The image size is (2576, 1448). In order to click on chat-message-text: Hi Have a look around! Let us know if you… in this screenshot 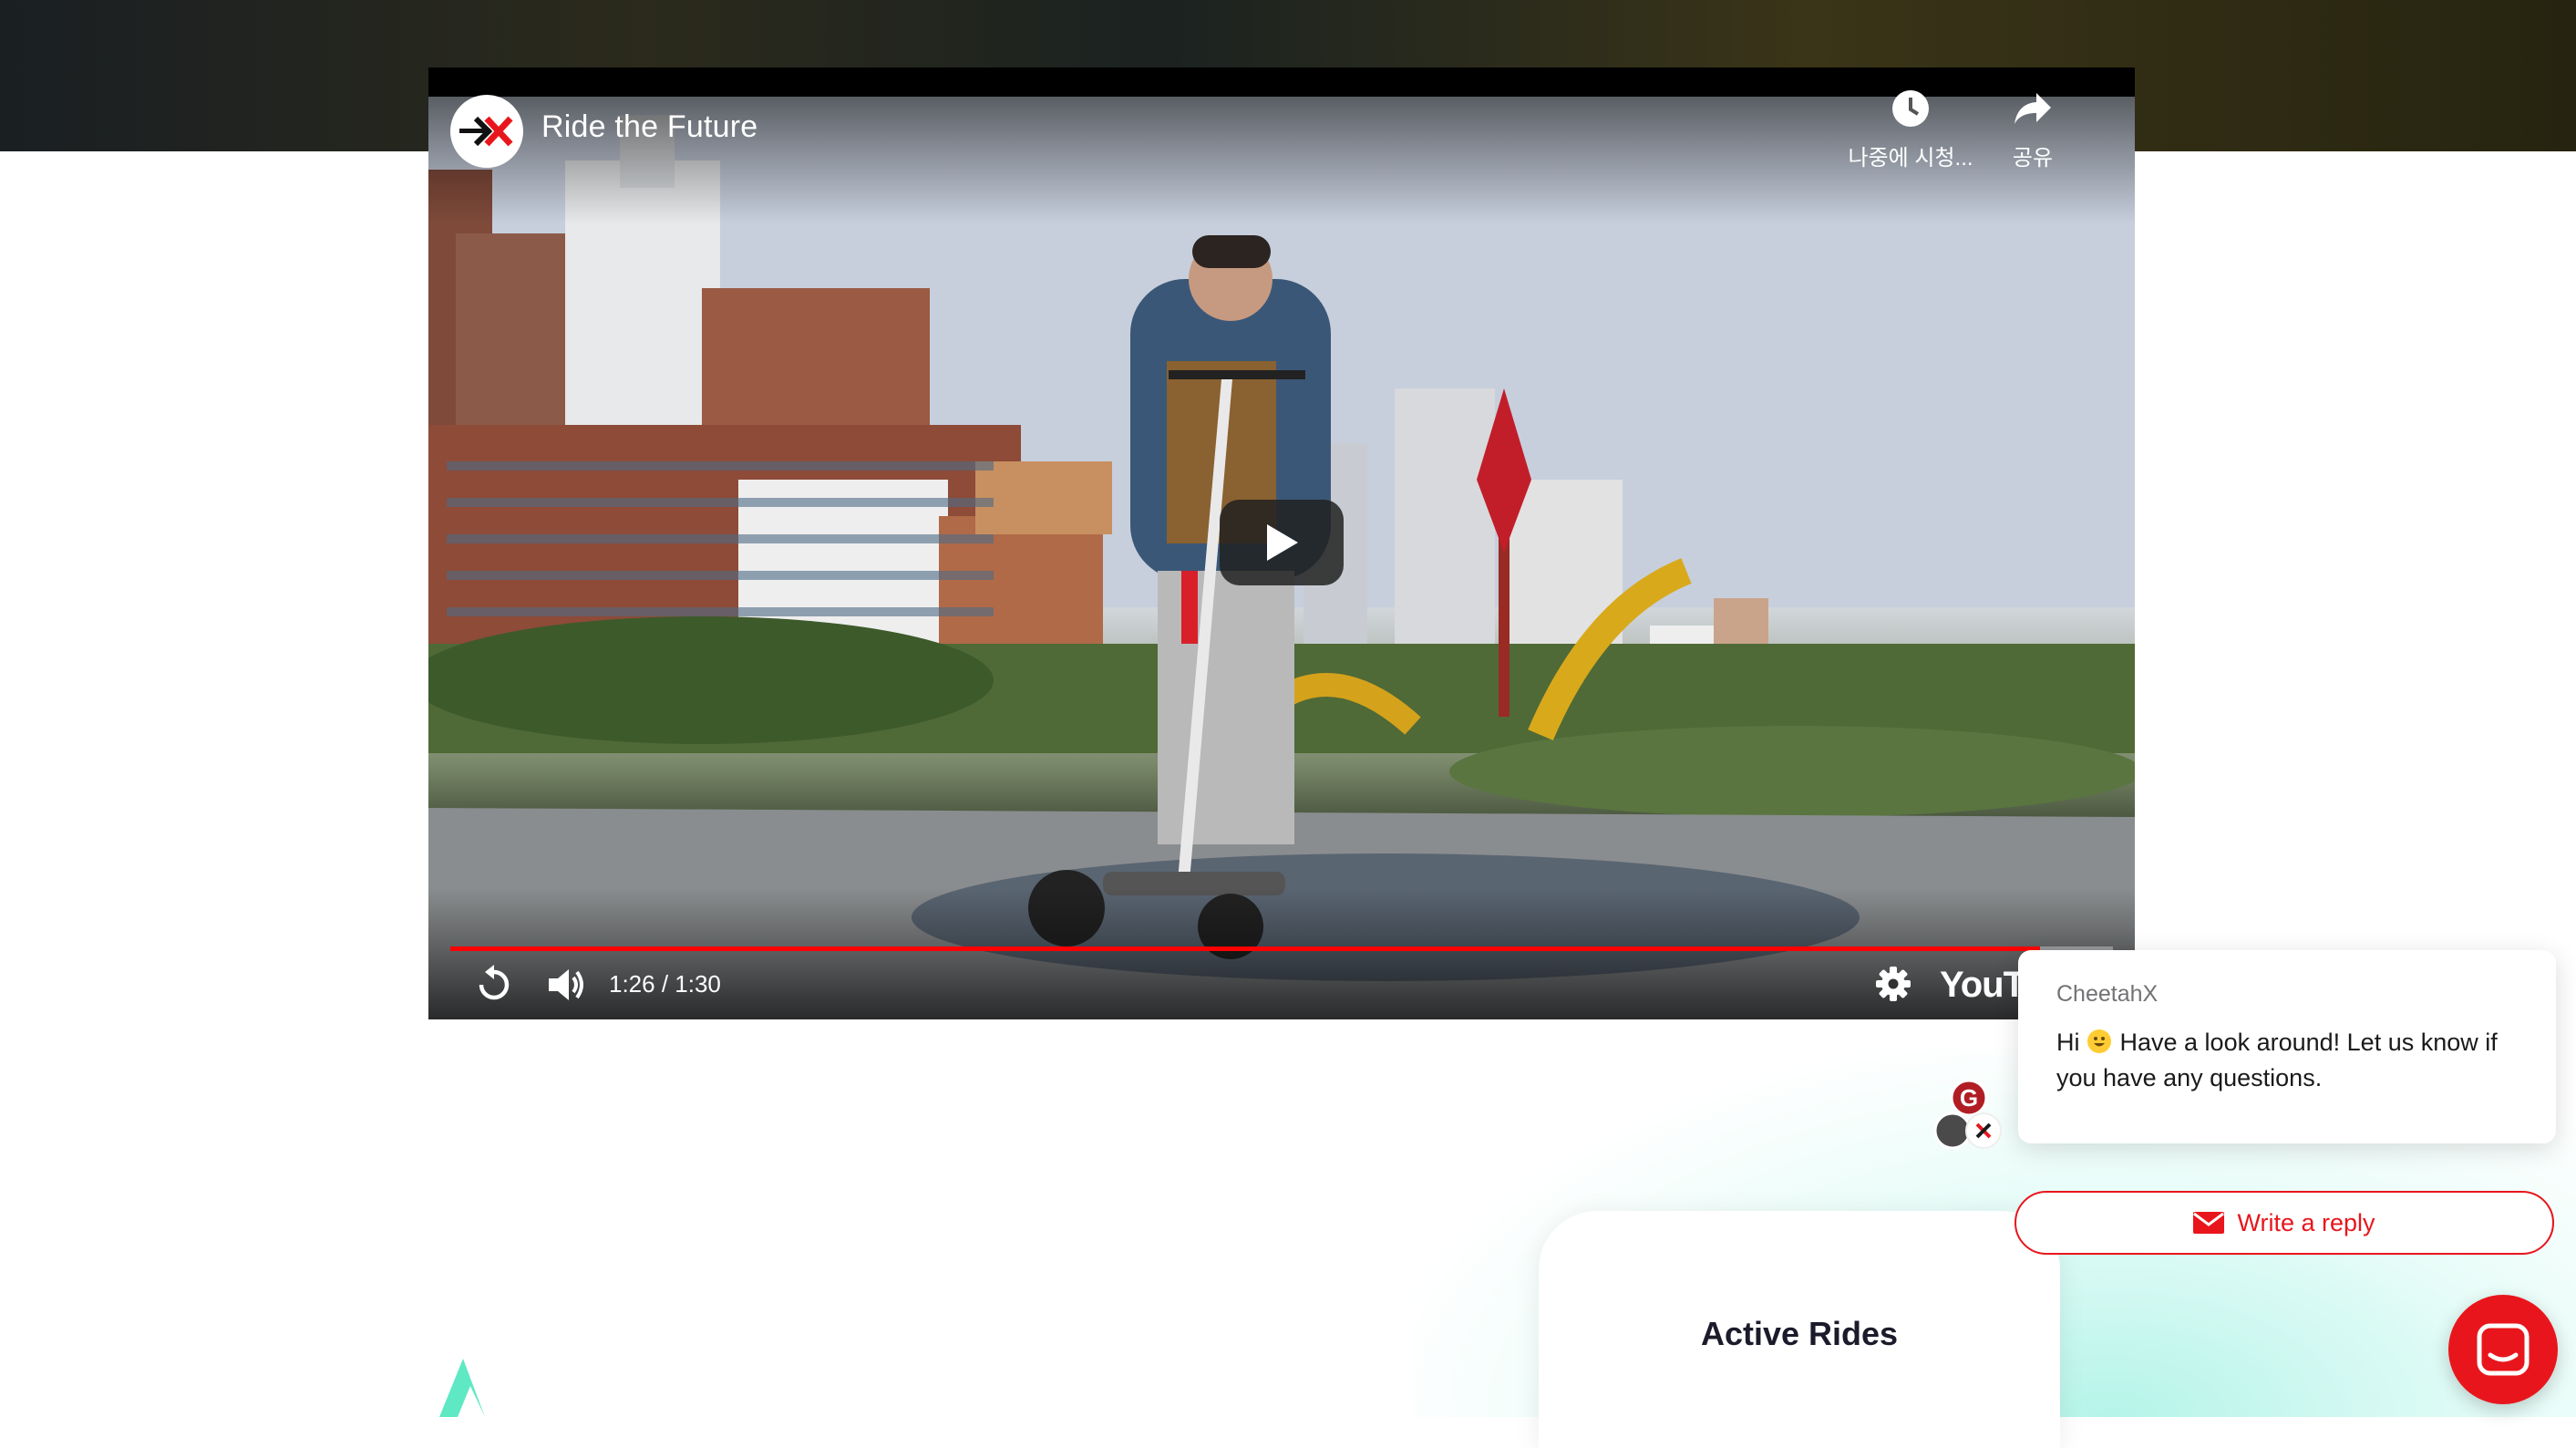, I will do `click(2293, 1061)`.